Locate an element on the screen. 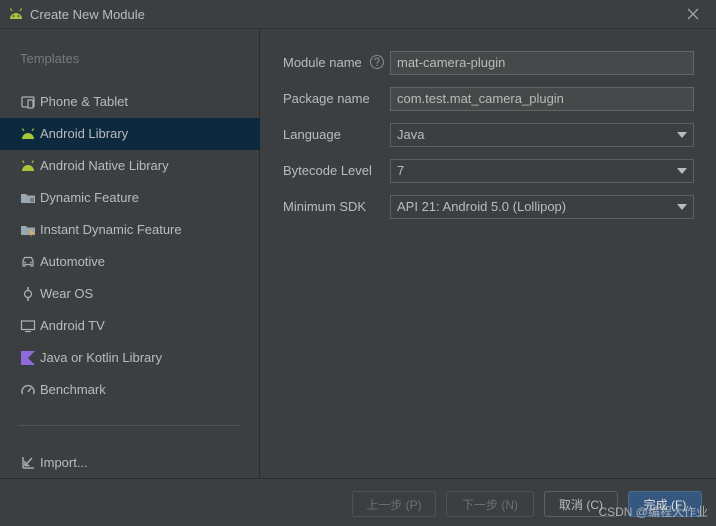  watermark: CSDN @编程大作业 is located at coordinates (653, 512).